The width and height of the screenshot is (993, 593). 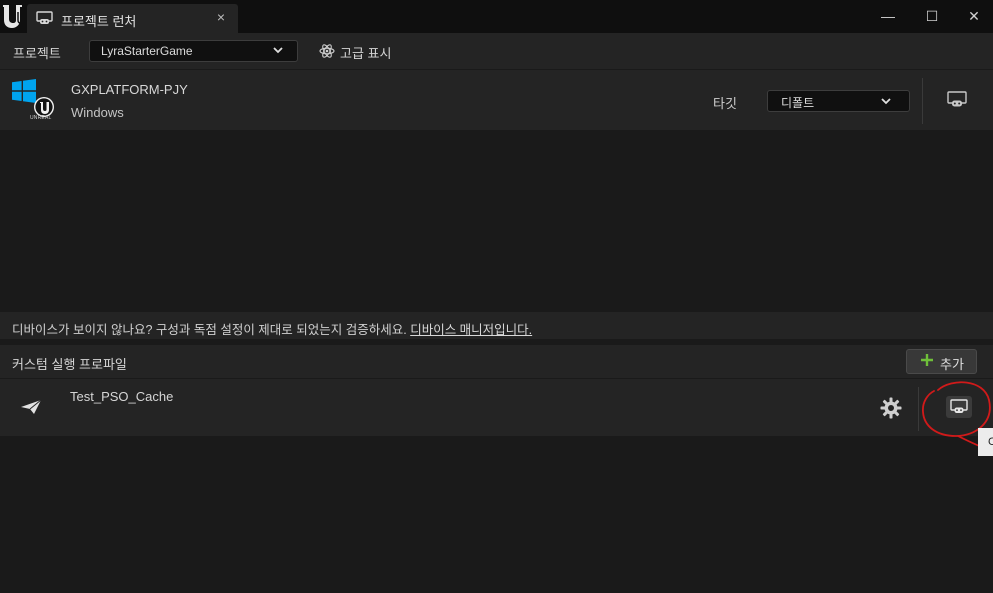 What do you see at coordinates (496, 361) in the screenshot?
I see `custom-profiles-header: 커스텀 실행 프로파일 추가` at bounding box center [496, 361].